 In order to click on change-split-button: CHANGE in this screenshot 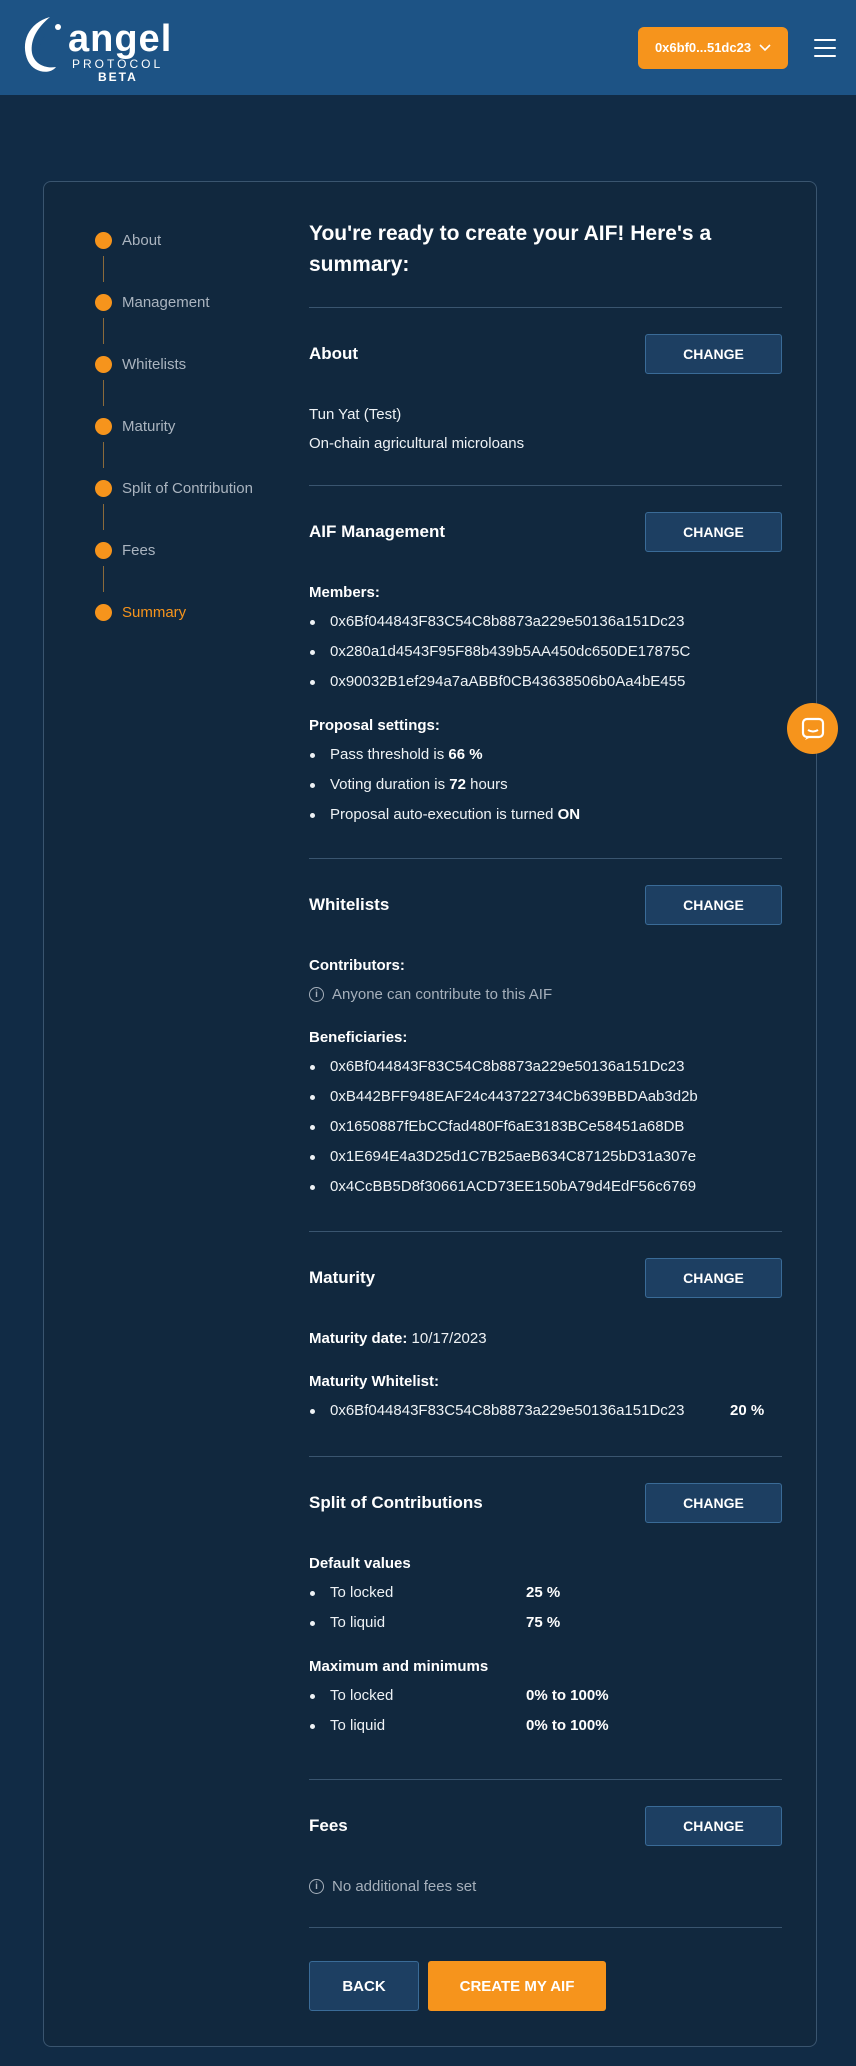, I will do `click(713, 1503)`.